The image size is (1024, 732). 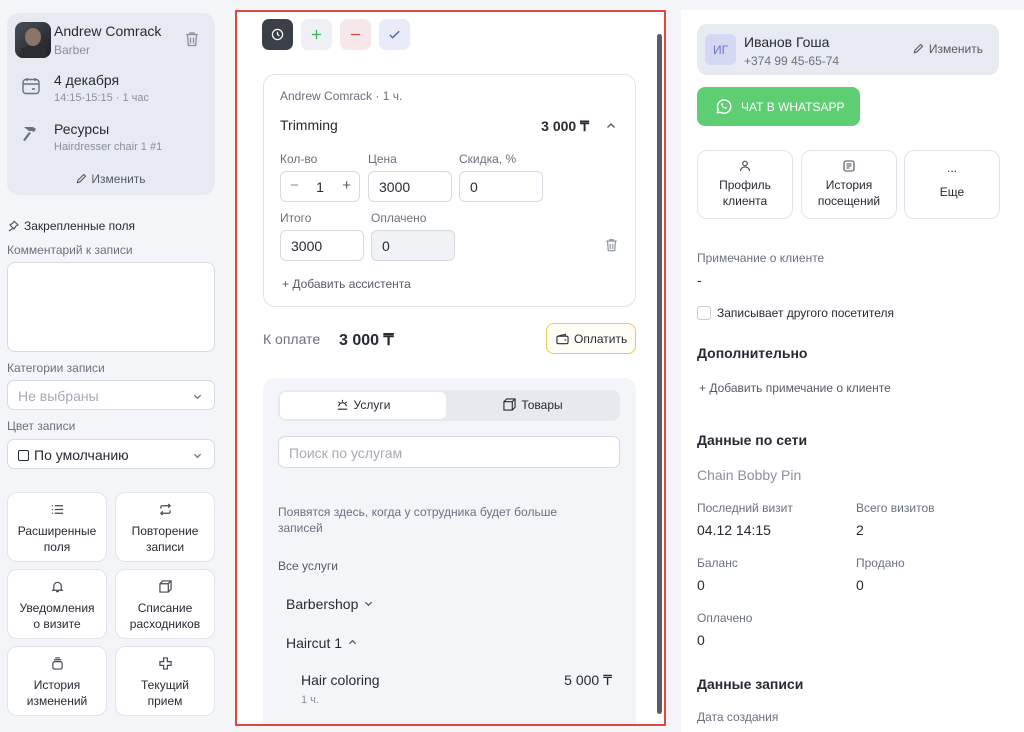 What do you see at coordinates (849, 184) in the screenshot?
I see `visit-history-tile: История посещений` at bounding box center [849, 184].